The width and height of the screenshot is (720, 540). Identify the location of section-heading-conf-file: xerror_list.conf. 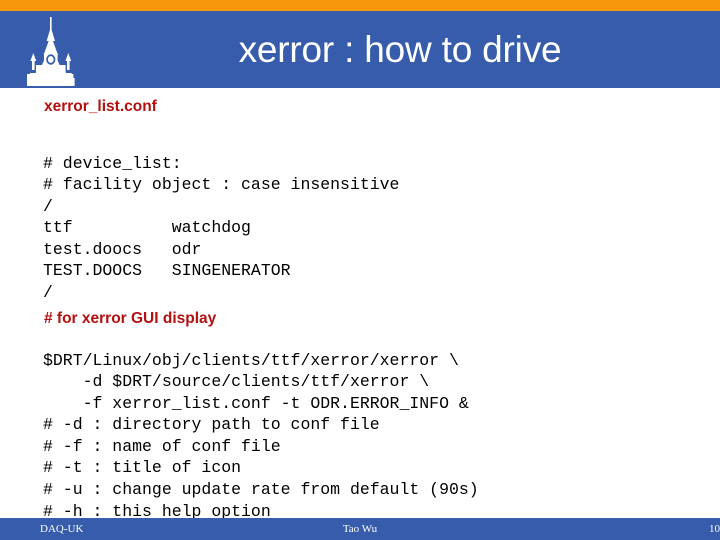
(100, 106).